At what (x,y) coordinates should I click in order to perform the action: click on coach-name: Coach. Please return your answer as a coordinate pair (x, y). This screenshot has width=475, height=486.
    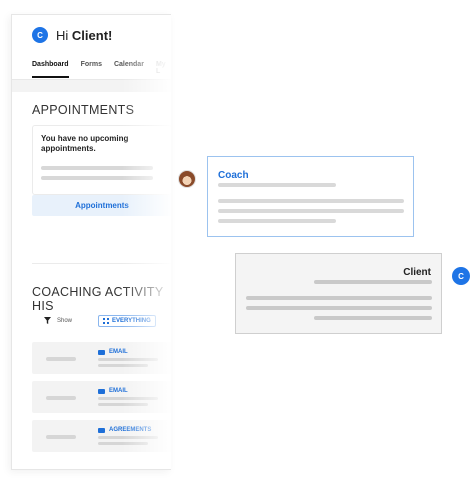
    Looking at the image, I should click on (233, 175).